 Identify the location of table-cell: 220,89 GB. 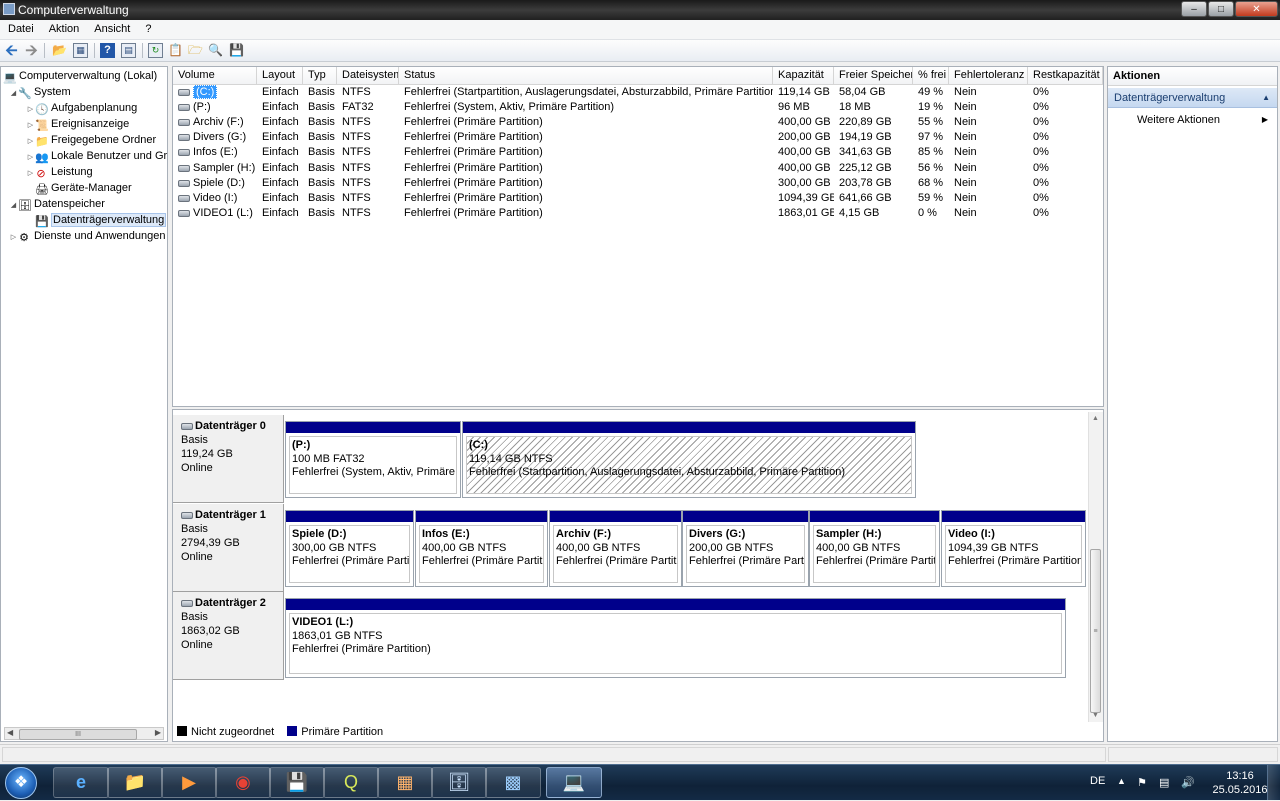
(865, 122).